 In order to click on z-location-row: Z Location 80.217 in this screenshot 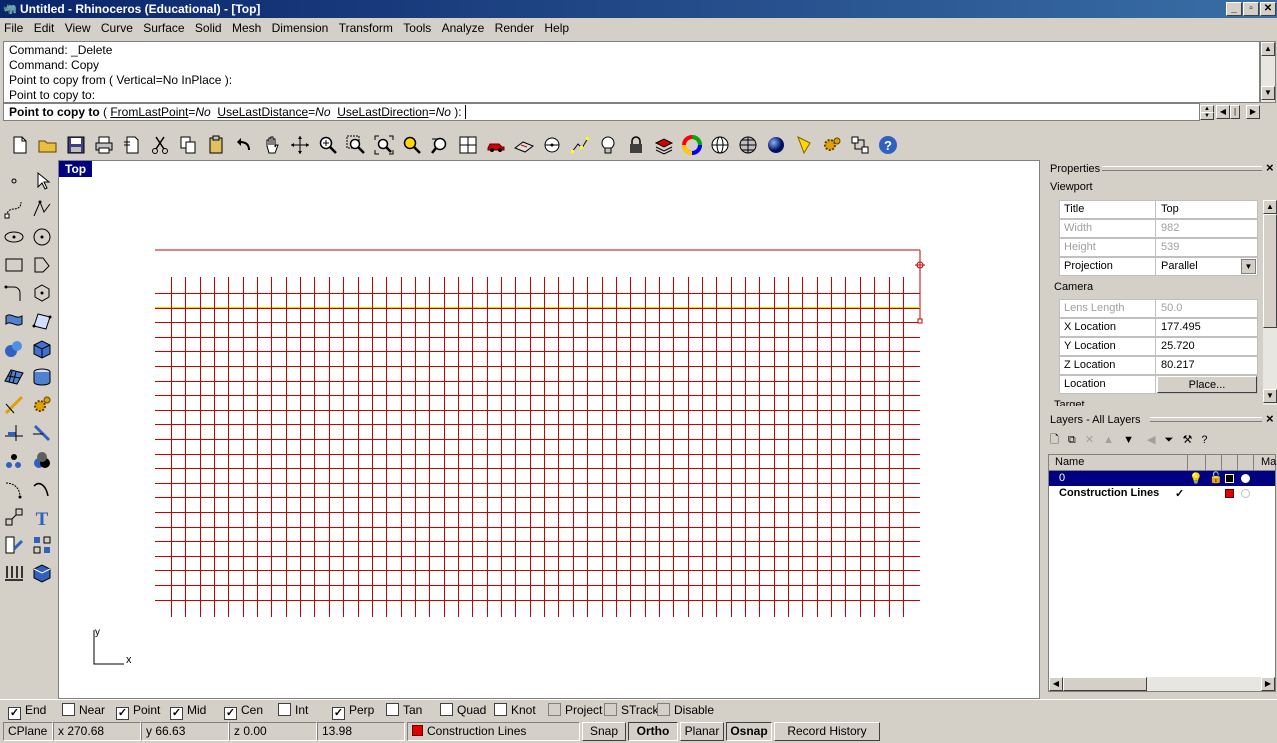, I will do `click(1158, 365)`.